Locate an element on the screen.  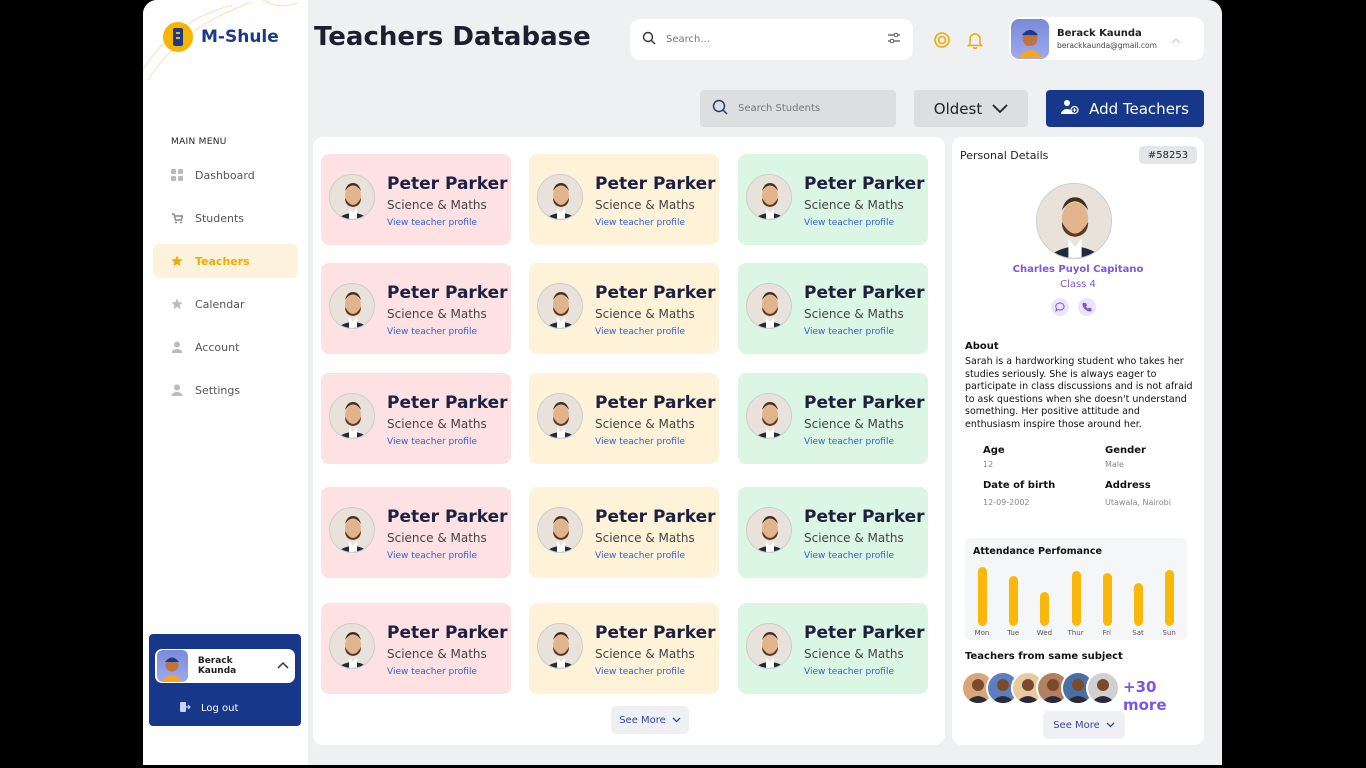
cart-icon is located at coordinates (177, 218).